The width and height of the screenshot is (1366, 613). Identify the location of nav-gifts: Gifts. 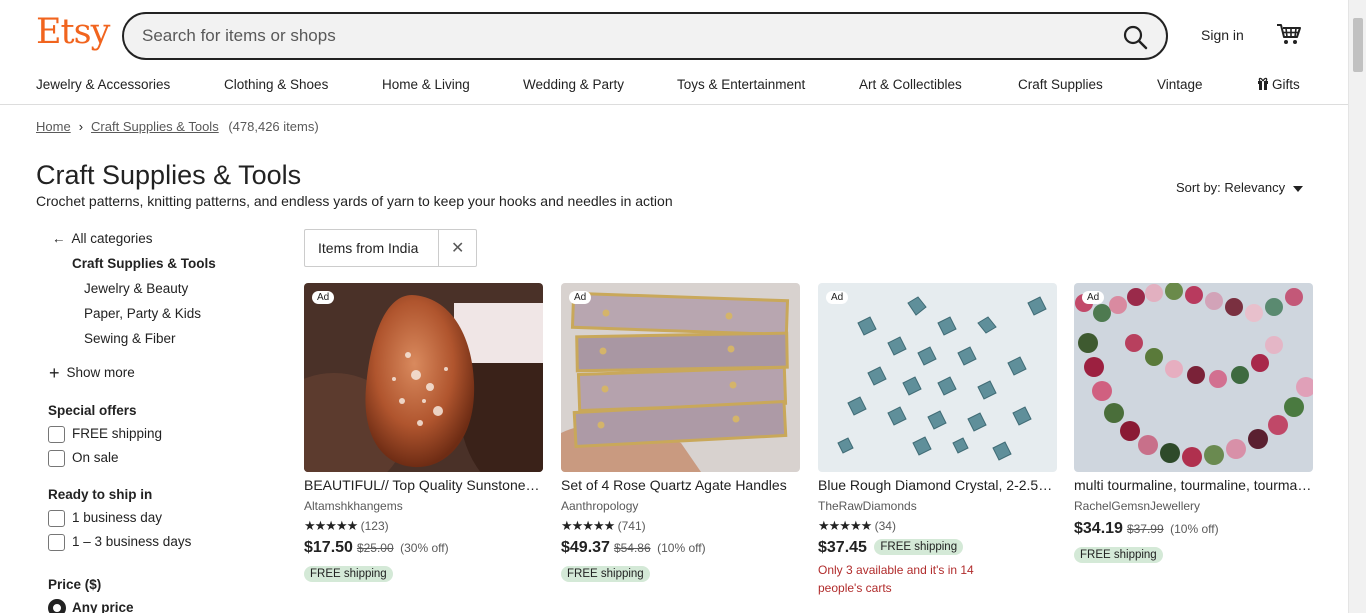
(1278, 84).